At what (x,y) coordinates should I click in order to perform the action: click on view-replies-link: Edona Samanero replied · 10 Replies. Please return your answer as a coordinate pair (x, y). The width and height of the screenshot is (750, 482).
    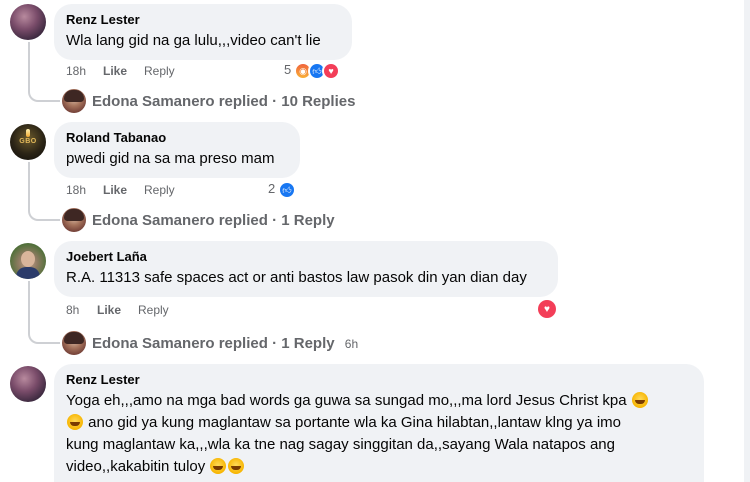
    Looking at the image, I should click on (208, 101).